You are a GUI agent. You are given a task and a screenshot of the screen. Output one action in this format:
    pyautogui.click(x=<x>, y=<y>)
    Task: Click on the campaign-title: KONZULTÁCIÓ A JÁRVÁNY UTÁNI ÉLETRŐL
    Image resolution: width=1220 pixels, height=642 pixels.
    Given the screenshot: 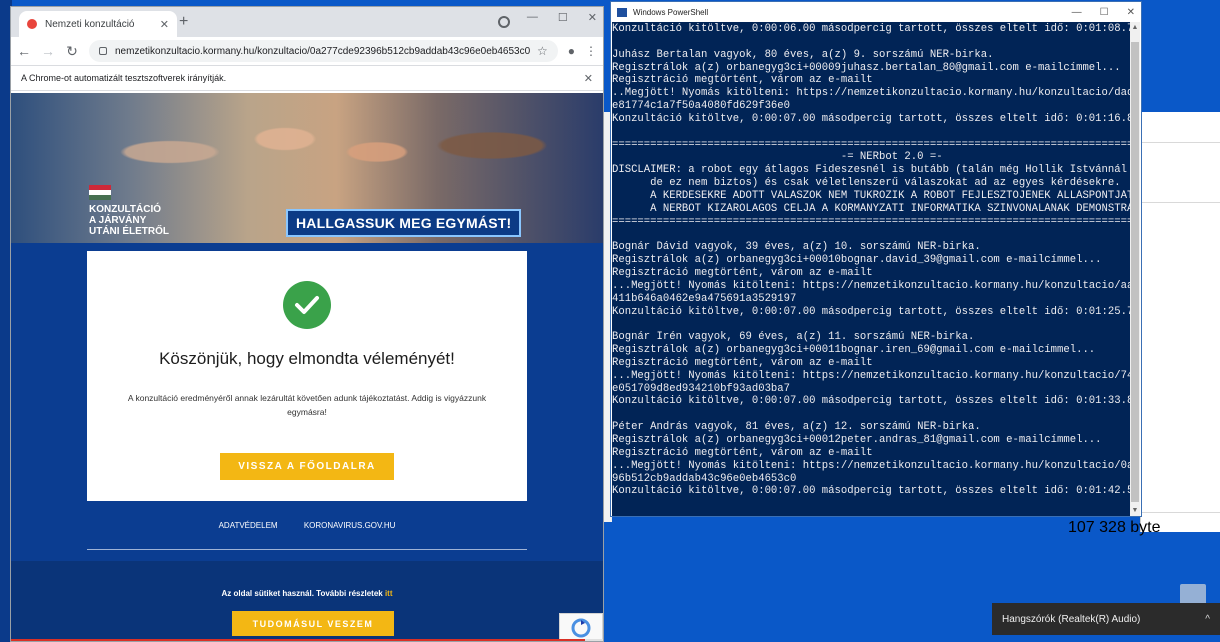 What is the action you would take?
    pyautogui.click(x=139, y=220)
    